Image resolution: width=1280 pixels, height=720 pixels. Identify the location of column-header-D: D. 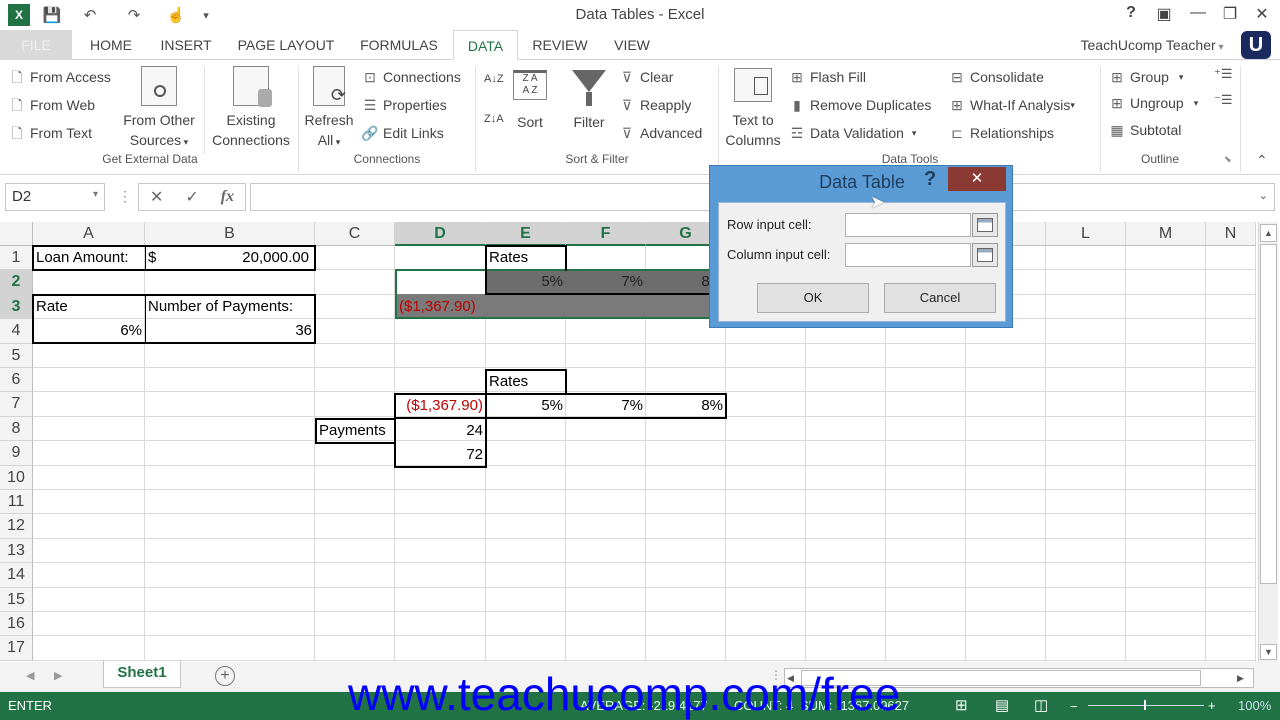
(440, 234).